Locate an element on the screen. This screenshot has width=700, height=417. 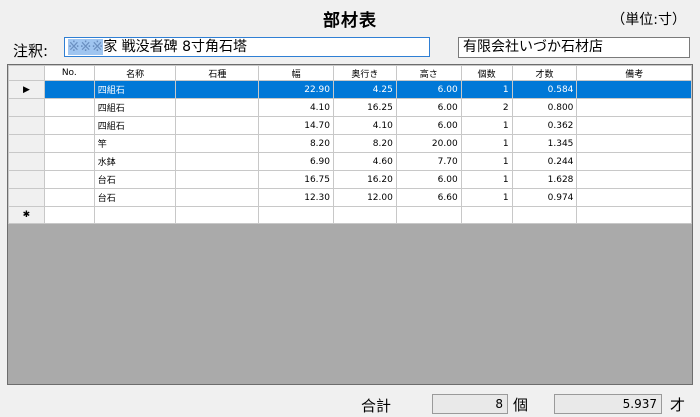
cell-width is located at coordinates (296, 215).